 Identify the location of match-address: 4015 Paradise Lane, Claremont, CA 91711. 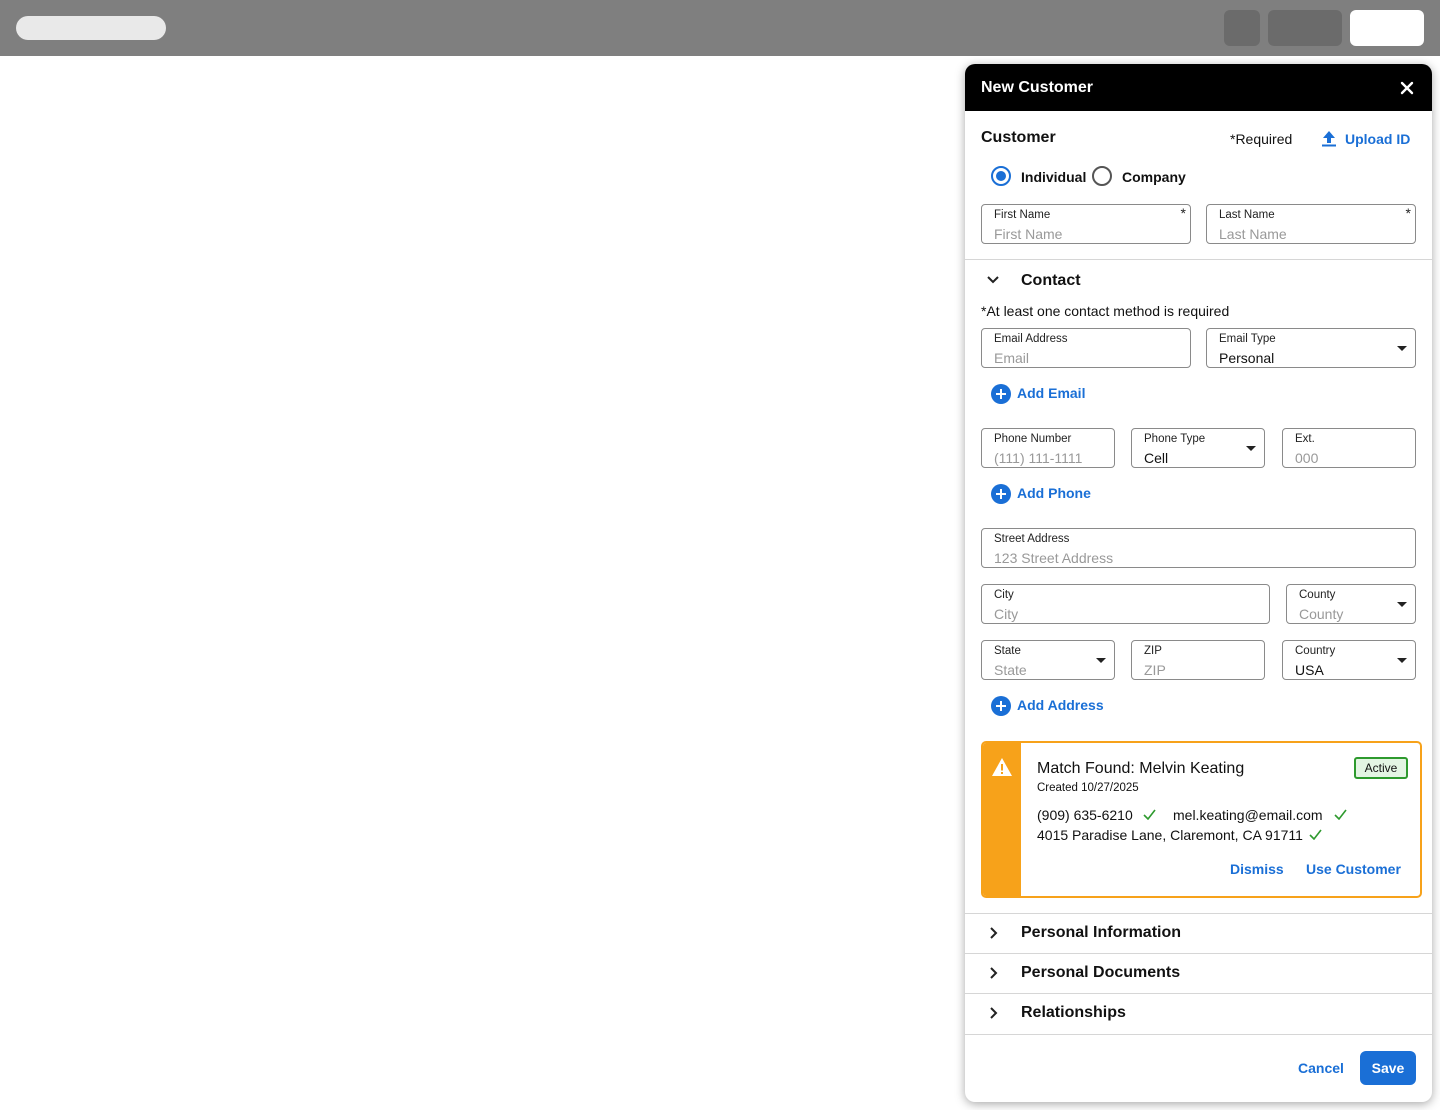
(1170, 835).